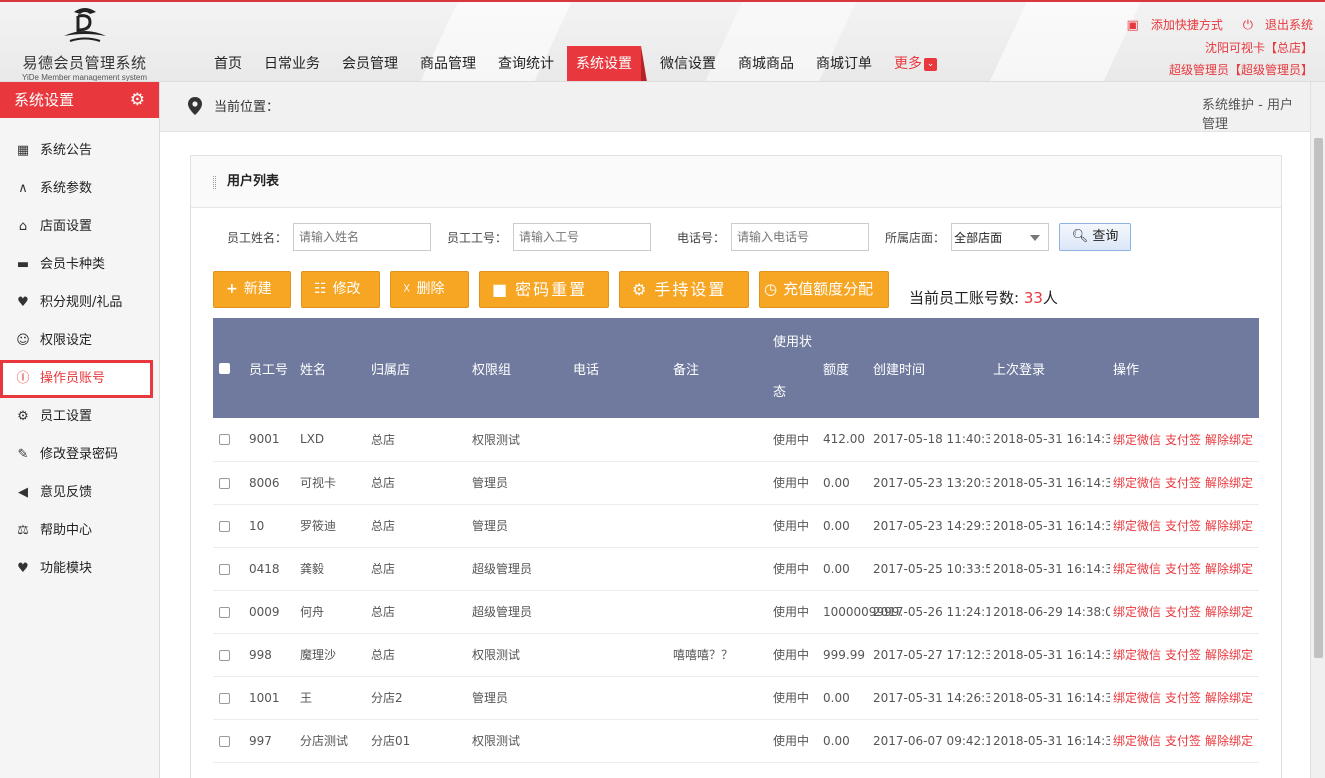 The image size is (1325, 778). What do you see at coordinates (448, 63) in the screenshot?
I see `nav-item-products: 商品管理` at bounding box center [448, 63].